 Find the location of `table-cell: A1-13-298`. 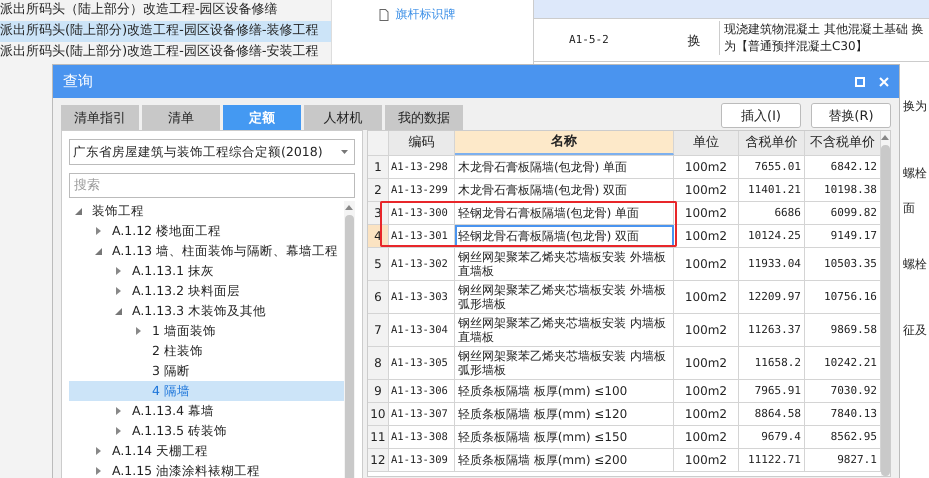

table-cell: A1-13-298 is located at coordinates (421, 167).